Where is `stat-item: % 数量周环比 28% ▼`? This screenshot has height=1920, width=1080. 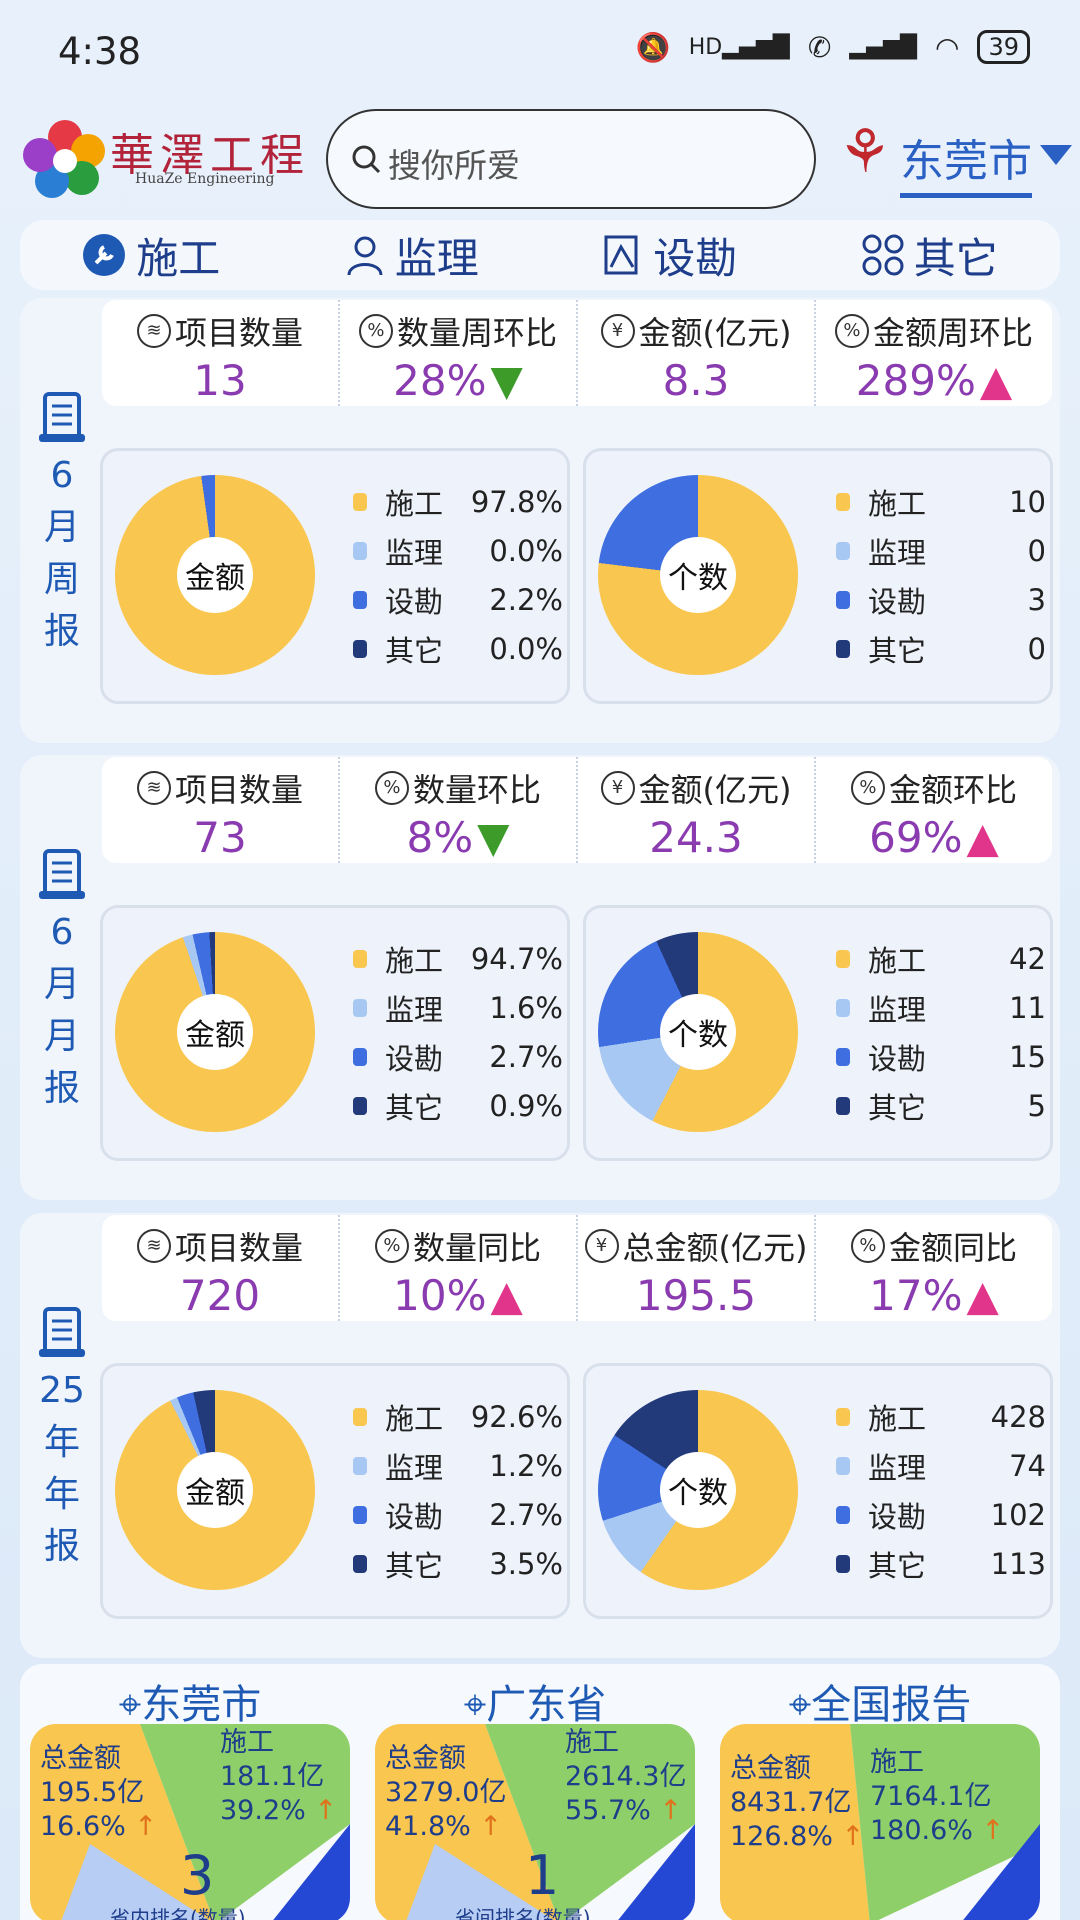 stat-item: % 数量周环比 28% ▼ is located at coordinates (459, 353).